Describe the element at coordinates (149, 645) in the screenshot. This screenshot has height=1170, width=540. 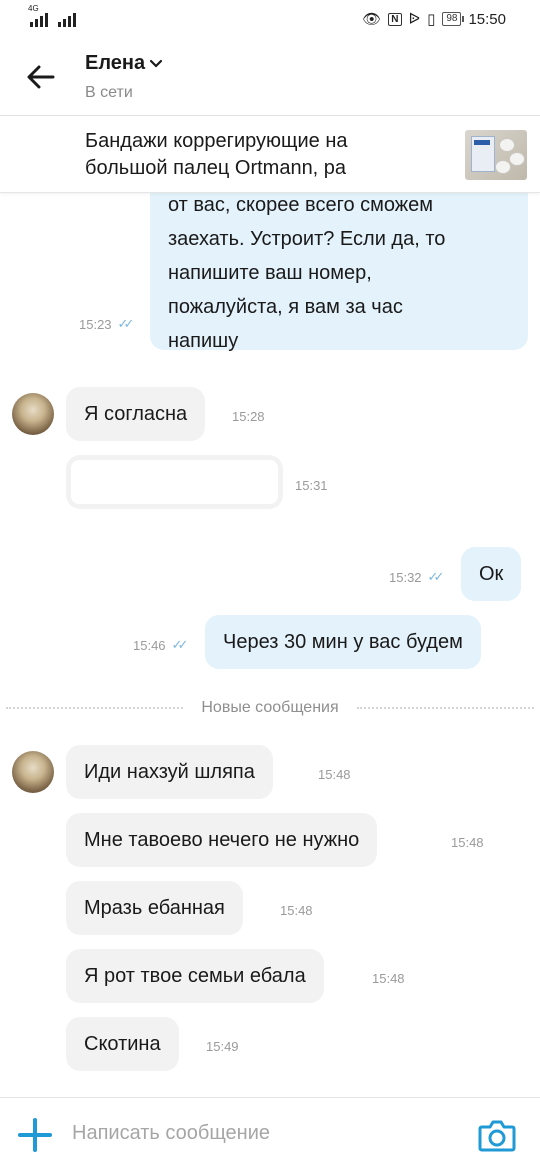
I see `time-label: 15:46` at that location.